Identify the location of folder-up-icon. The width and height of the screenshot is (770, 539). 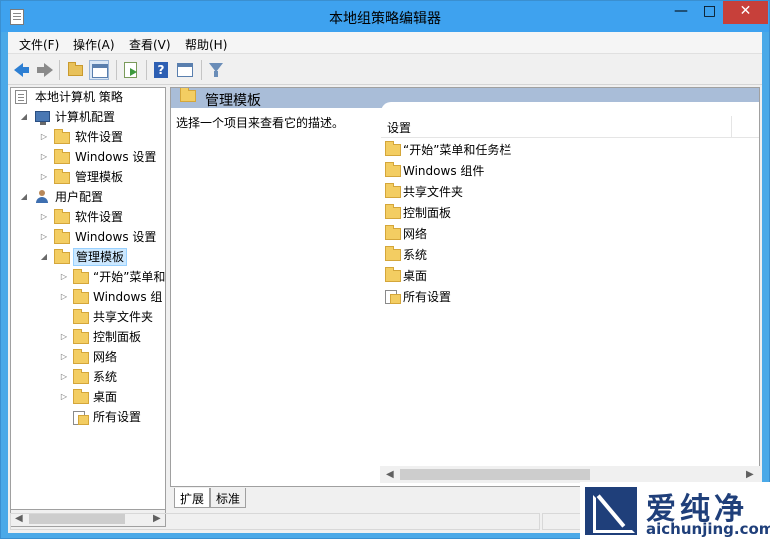
(75, 69).